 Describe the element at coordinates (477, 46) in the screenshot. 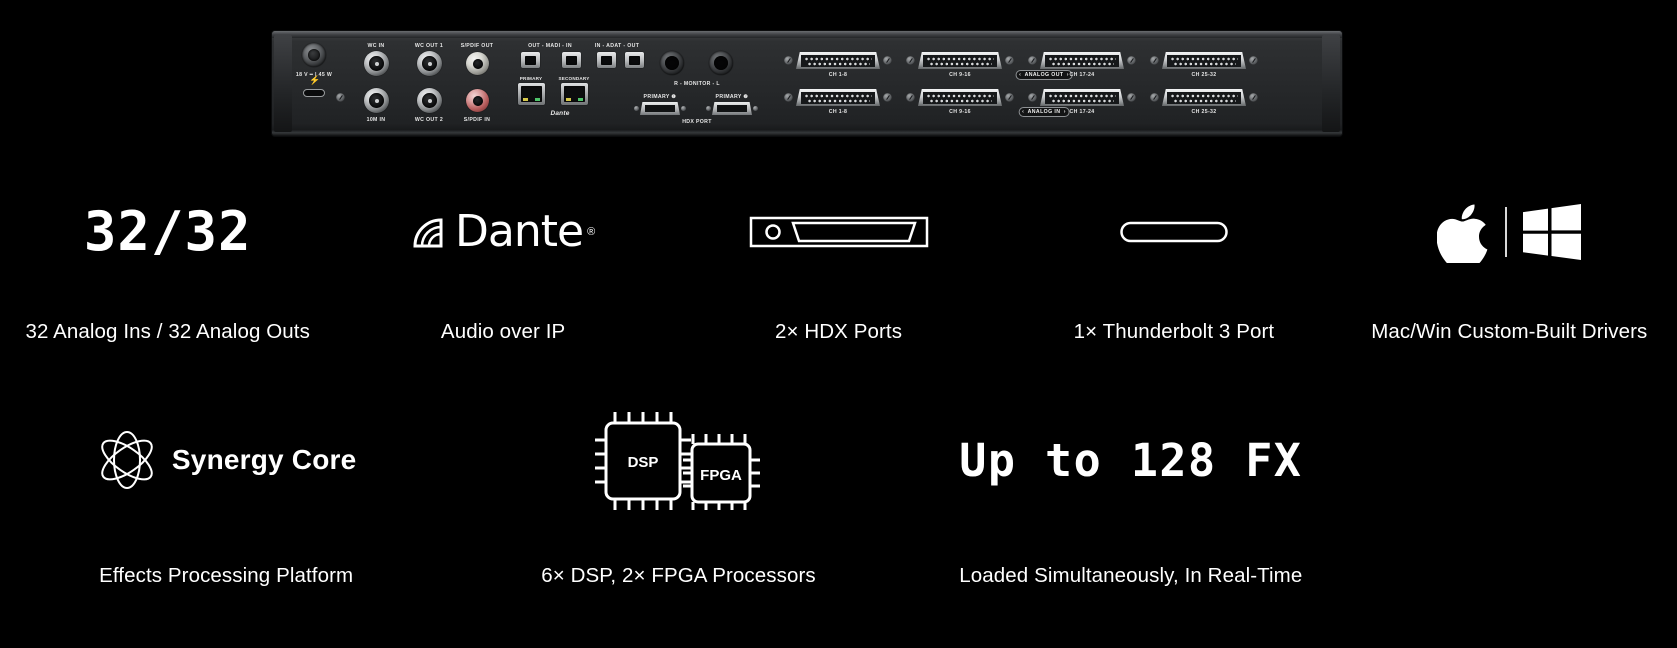

I see `spdif-out-label: S/PDIF OUT` at that location.